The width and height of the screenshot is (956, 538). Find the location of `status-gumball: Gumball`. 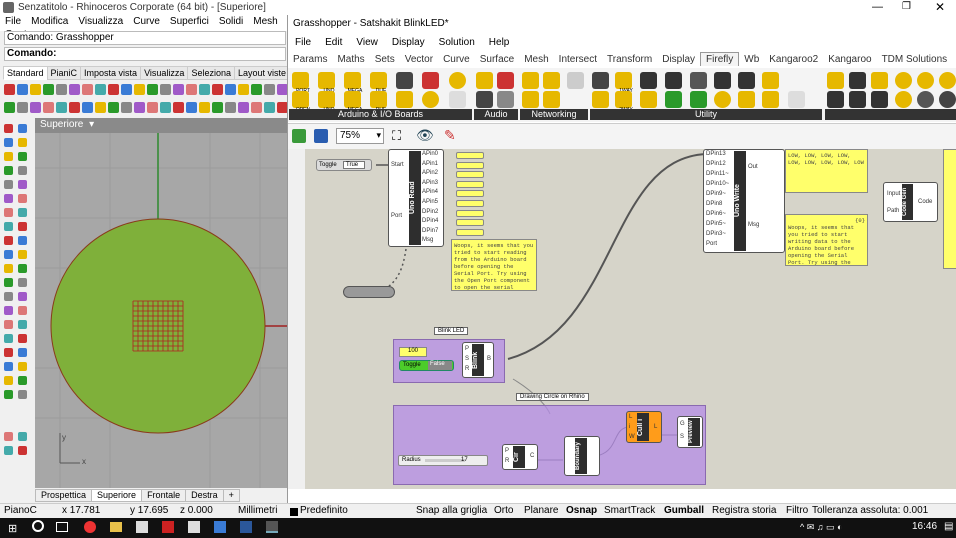

status-gumball: Gumball is located at coordinates (684, 510).